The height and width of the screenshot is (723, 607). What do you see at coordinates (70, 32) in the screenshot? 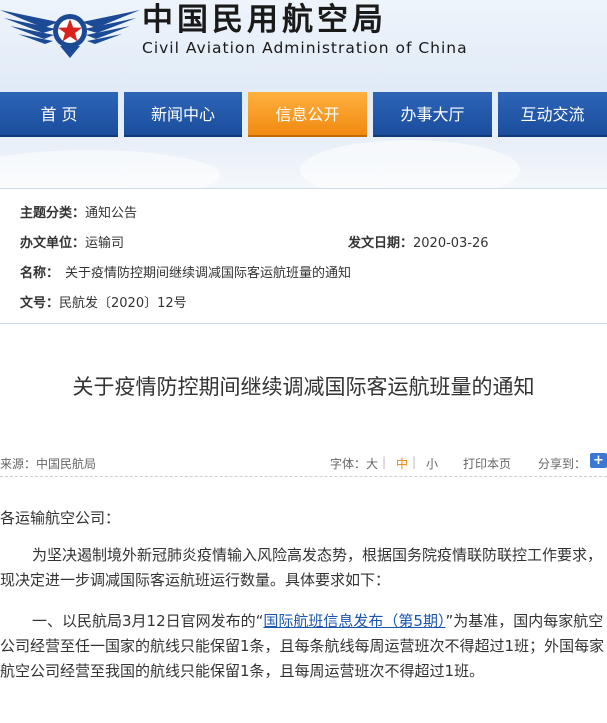
I see `caac-emblem-icon` at bounding box center [70, 32].